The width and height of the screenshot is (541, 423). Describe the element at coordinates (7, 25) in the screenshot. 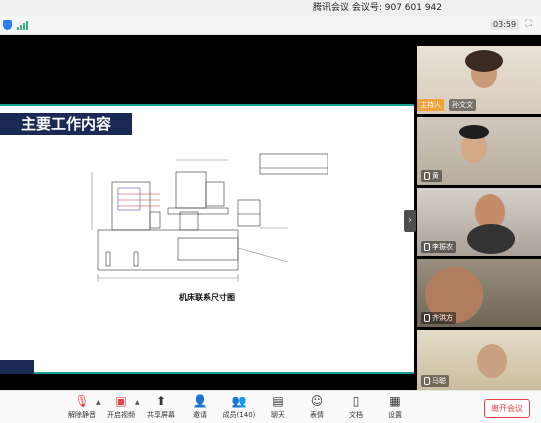

I see `shield-icon` at that location.